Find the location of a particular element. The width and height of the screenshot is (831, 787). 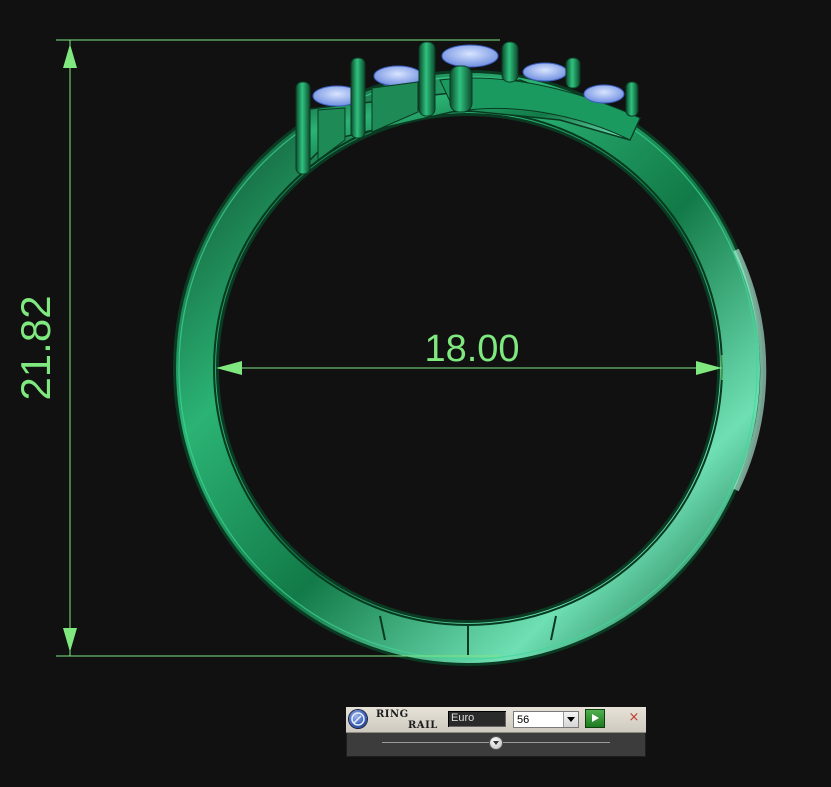

arrow-down-icon is located at coordinates (70, 640).